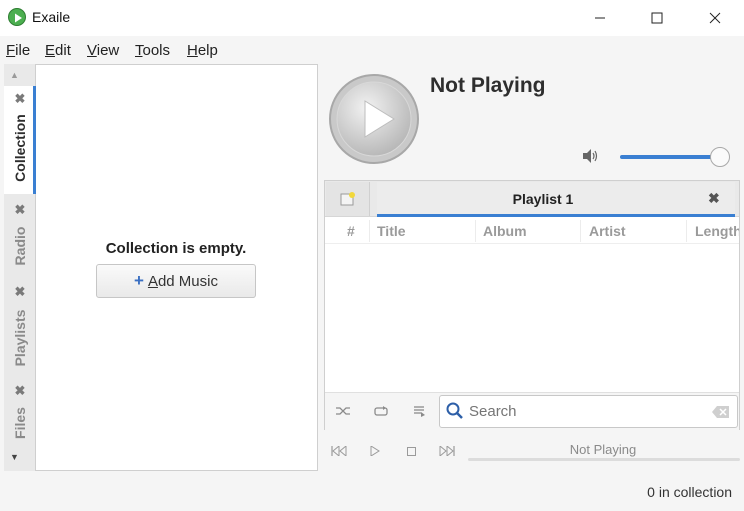  What do you see at coordinates (152, 50) in the screenshot?
I see `menu-tools: Tools` at bounding box center [152, 50].